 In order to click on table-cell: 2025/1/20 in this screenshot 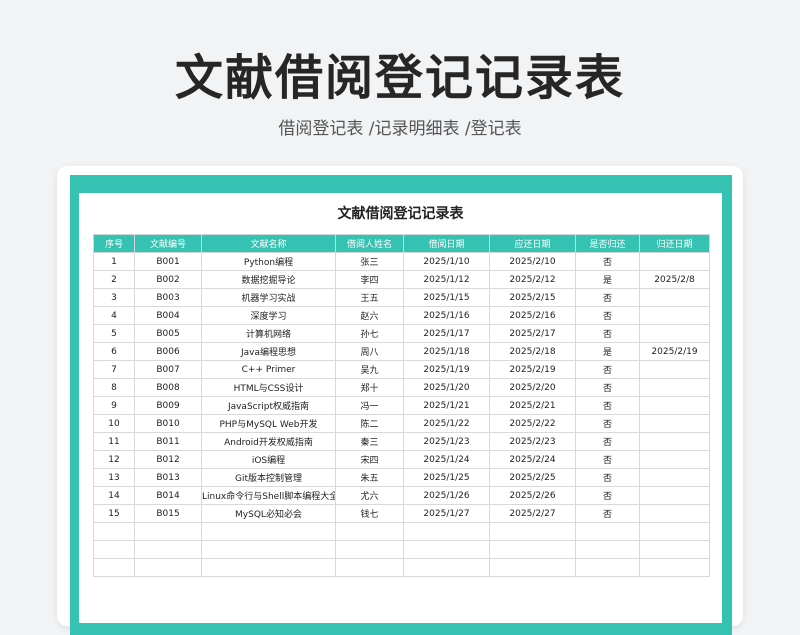, I will do `click(446, 387)`.